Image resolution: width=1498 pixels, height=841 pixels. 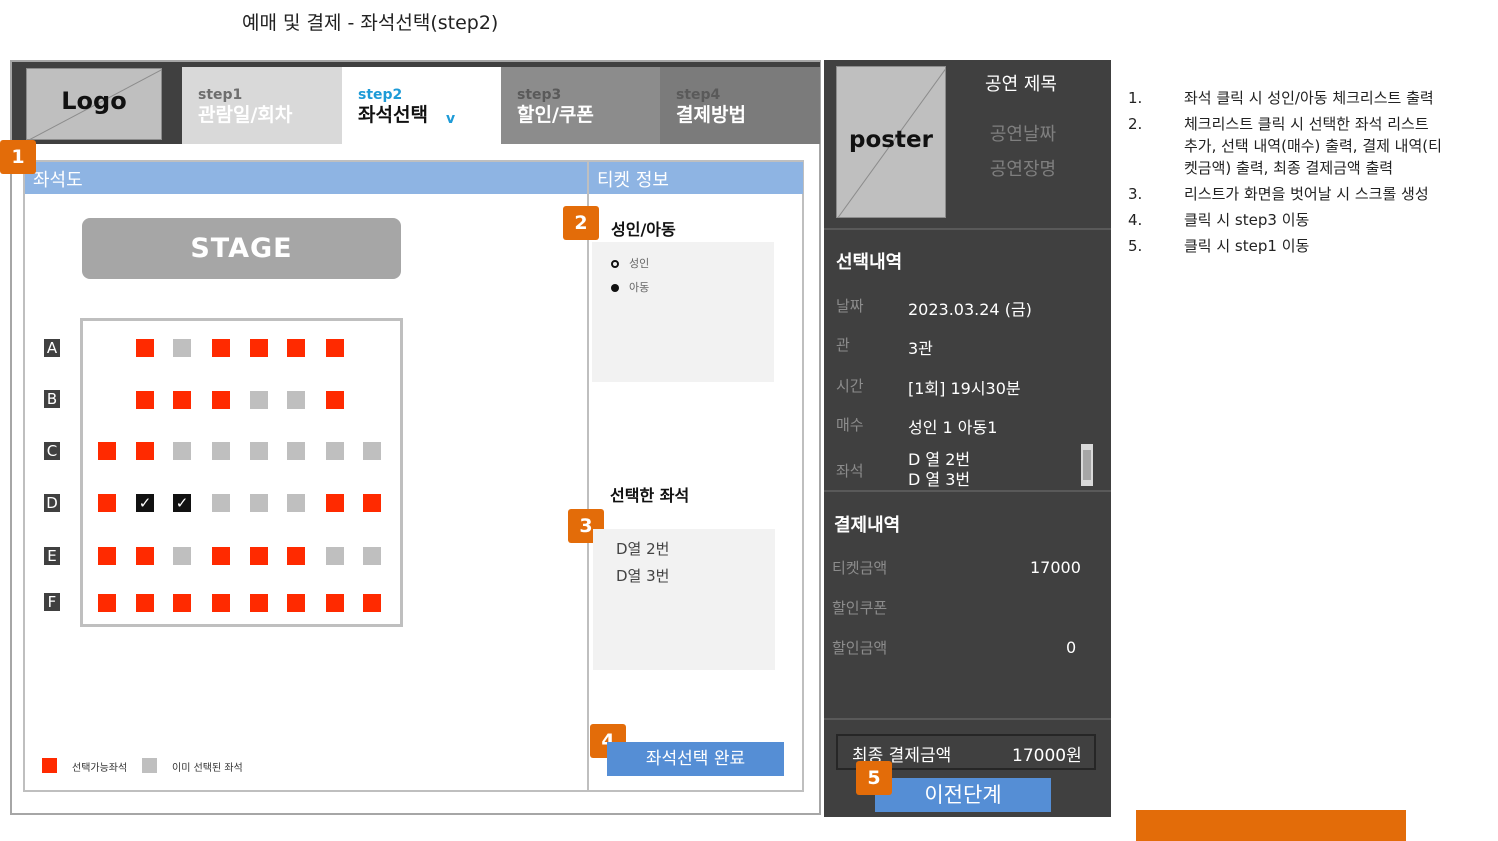 I want to click on step-number: step1, so click(x=220, y=95).